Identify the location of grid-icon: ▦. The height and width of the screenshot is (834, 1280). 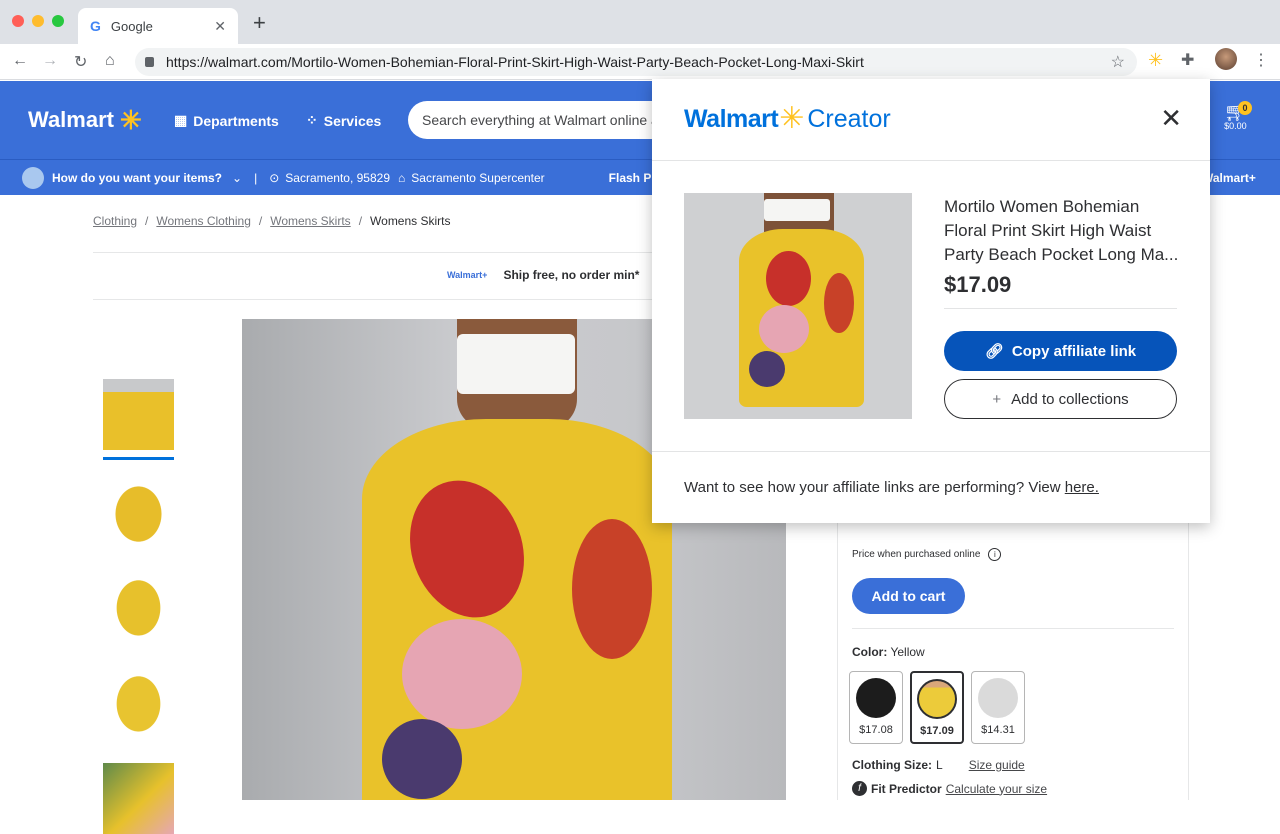
(181, 120).